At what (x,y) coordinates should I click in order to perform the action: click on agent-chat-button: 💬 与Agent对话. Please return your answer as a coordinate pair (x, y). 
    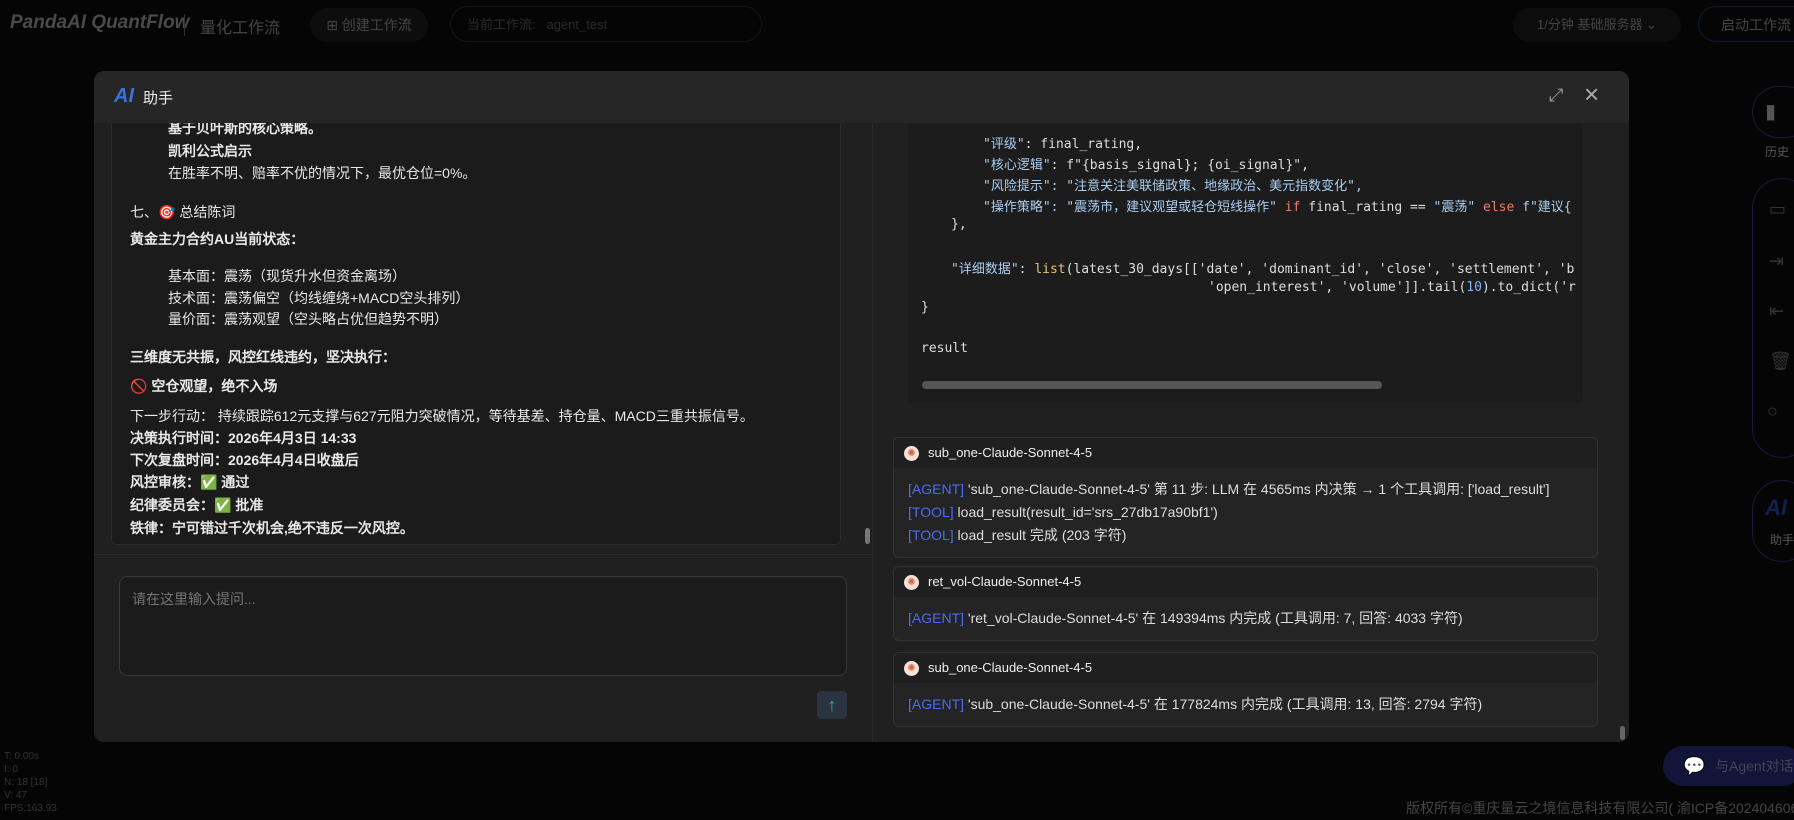
    Looking at the image, I should click on (1728, 766).